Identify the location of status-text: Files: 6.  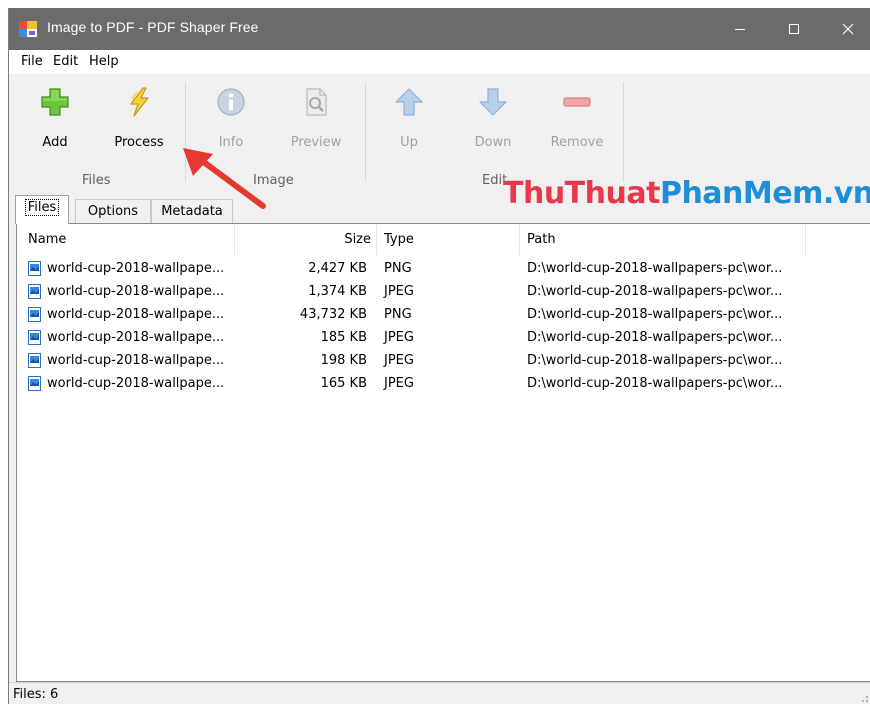
(36, 694).